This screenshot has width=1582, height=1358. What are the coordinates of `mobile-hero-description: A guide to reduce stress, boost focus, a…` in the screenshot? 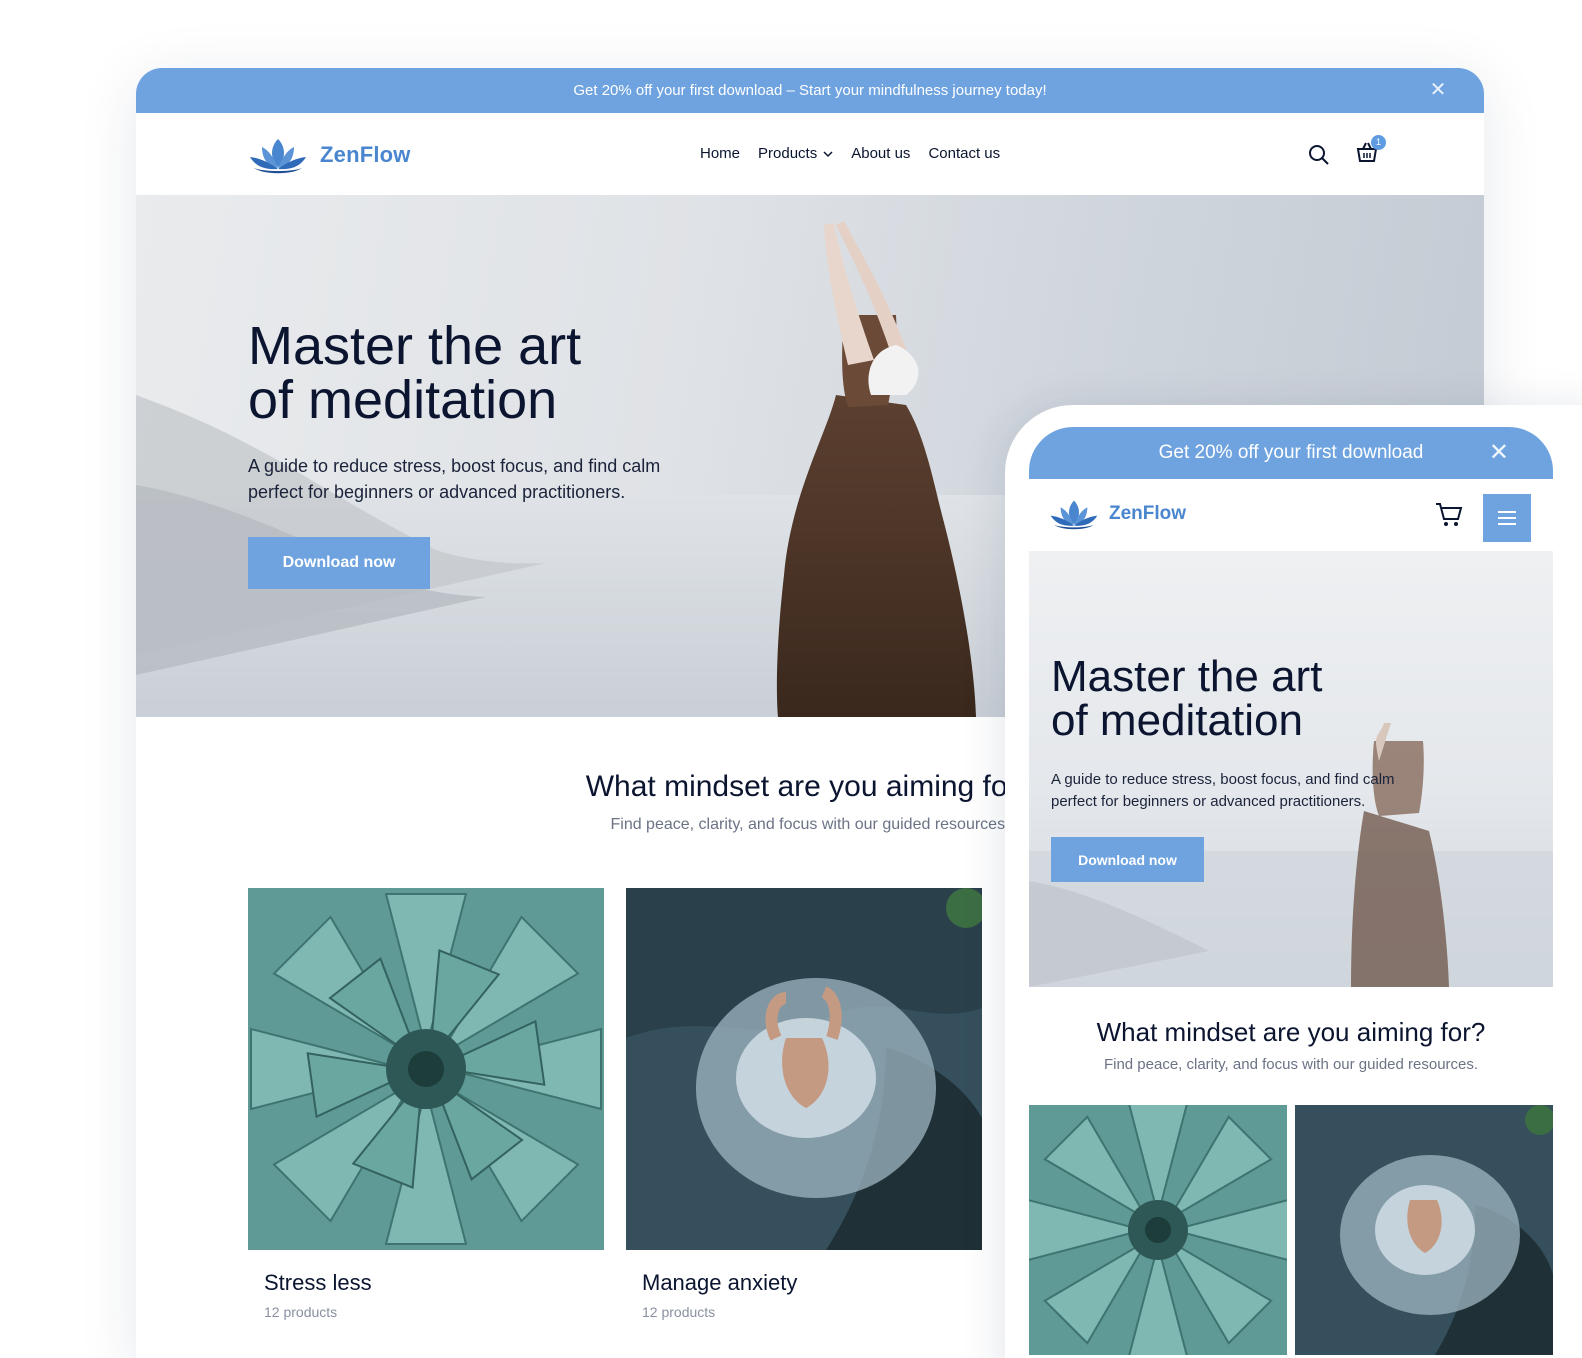 It's located at (1223, 790).